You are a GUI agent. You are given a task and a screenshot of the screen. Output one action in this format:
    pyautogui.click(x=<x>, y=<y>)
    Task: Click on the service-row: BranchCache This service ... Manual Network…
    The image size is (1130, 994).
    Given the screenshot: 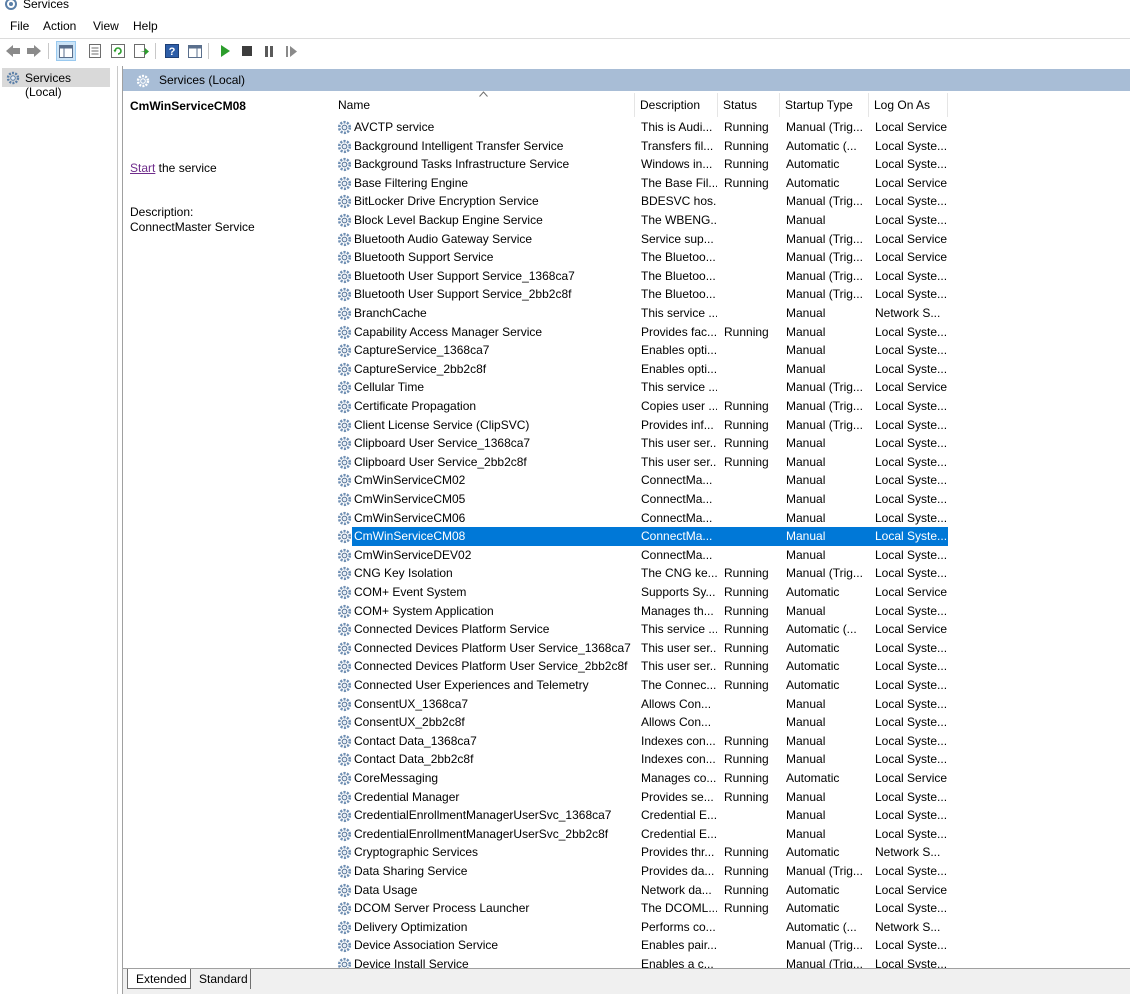 What is the action you would take?
    pyautogui.click(x=731, y=313)
    